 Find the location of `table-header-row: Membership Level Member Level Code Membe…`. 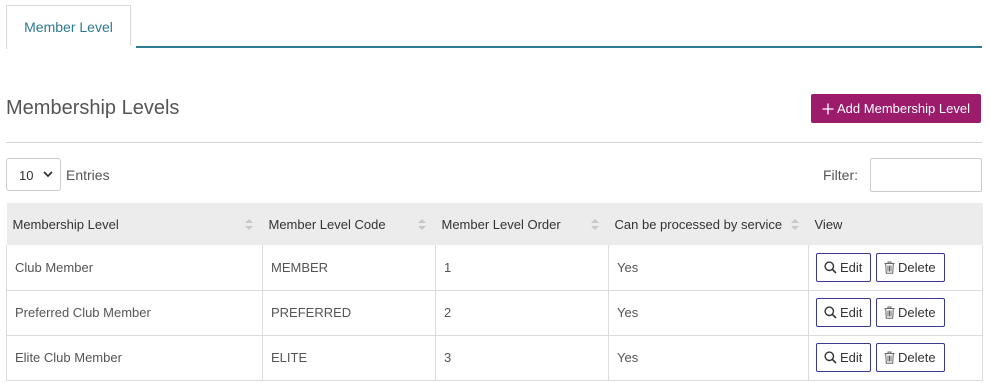

table-header-row: Membership Level Member Level Code Membe… is located at coordinates (494, 224).